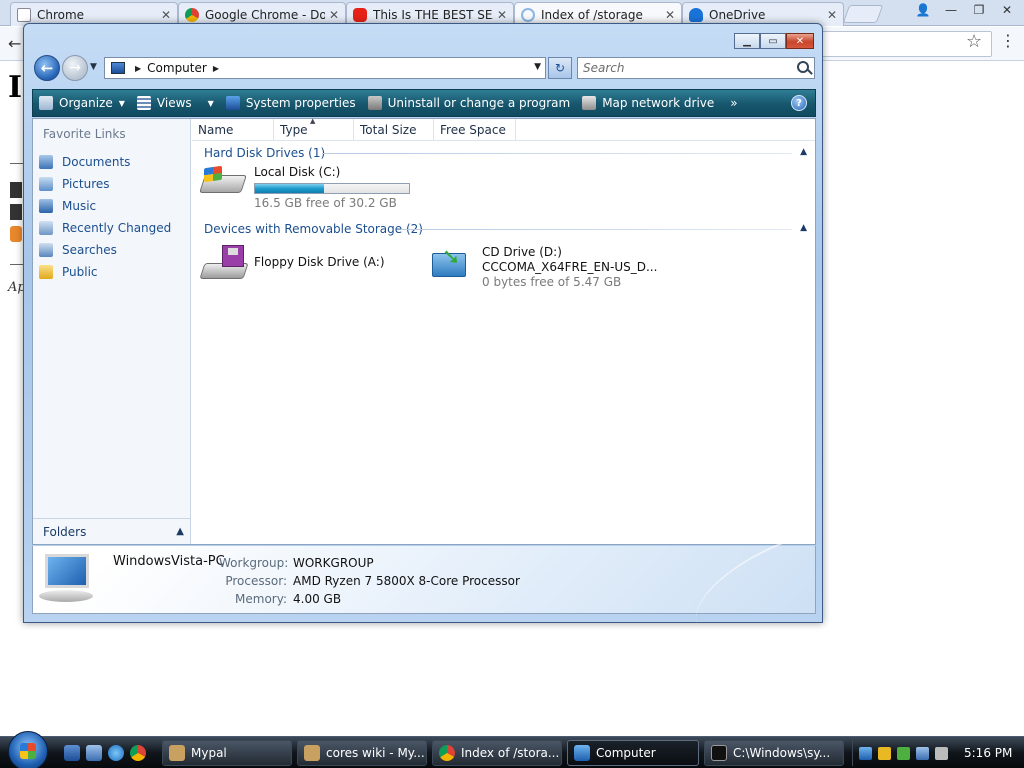 Image resolution: width=1024 pixels, height=768 pixels. Describe the element at coordinates (747, 41) in the screenshot. I see `minimize-button: ▁` at that location.